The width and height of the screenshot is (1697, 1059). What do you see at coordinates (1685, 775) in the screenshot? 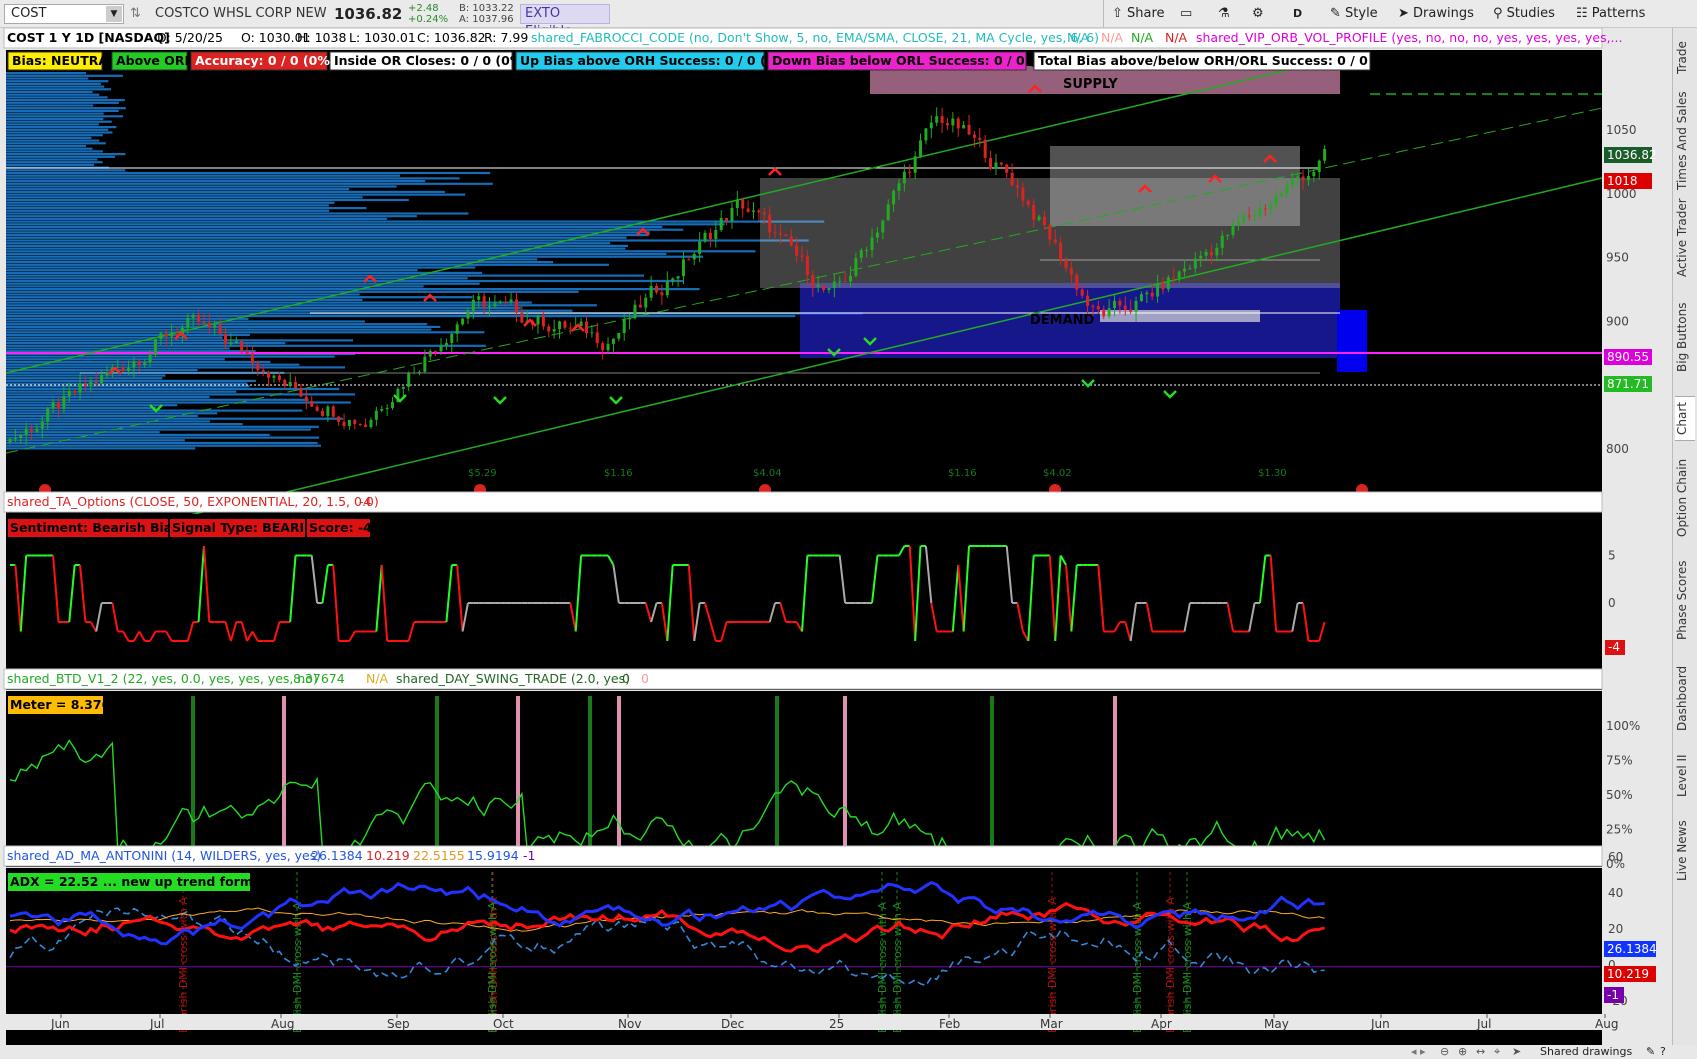
I see `side-tab-level-ii: Level II` at bounding box center [1685, 775].